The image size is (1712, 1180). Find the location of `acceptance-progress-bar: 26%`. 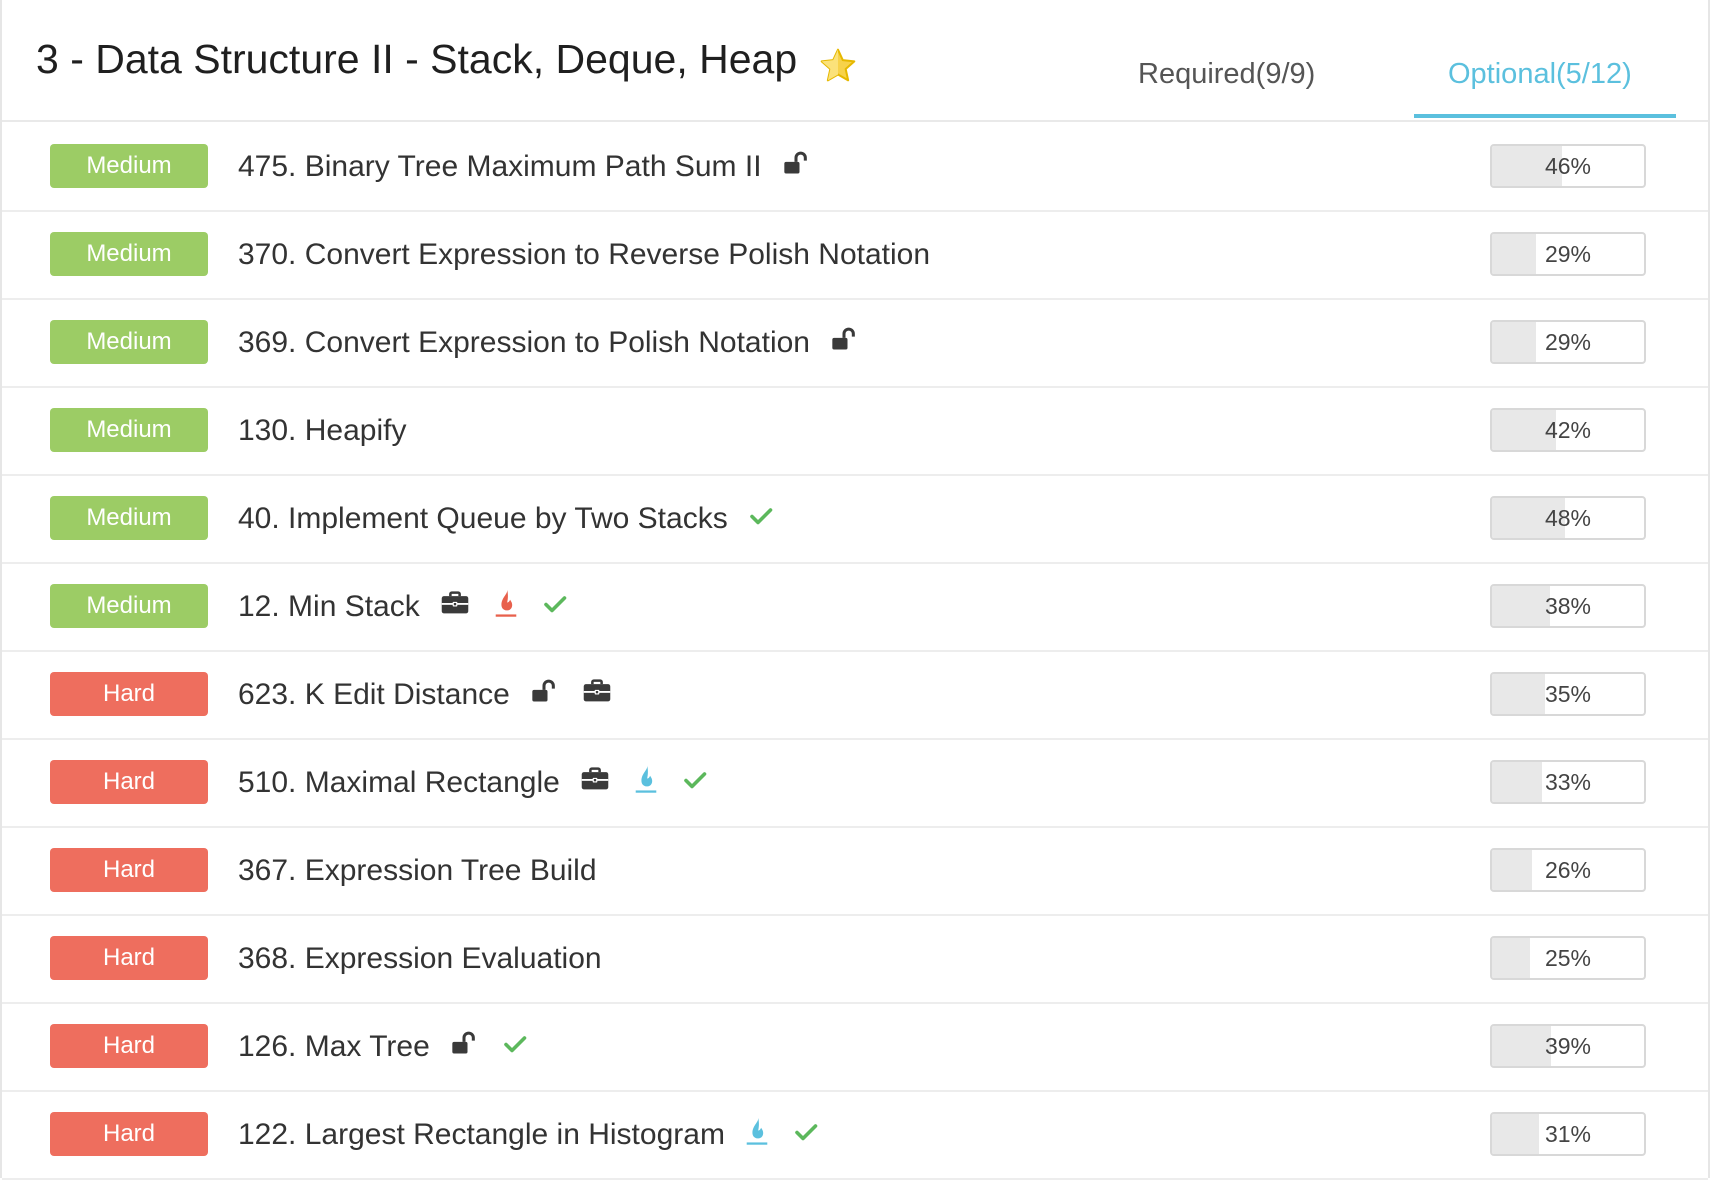

acceptance-progress-bar: 26% is located at coordinates (1568, 870).